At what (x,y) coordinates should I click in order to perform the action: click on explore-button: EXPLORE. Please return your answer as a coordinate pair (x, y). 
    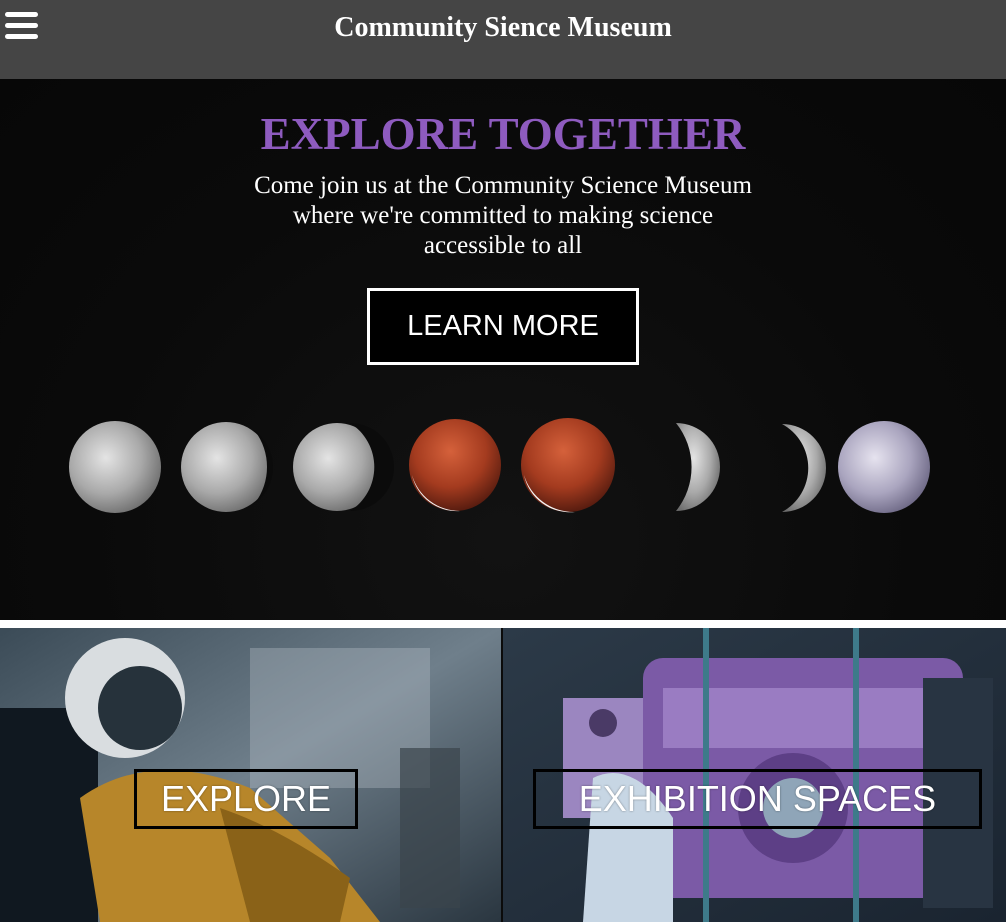
    Looking at the image, I should click on (246, 799).